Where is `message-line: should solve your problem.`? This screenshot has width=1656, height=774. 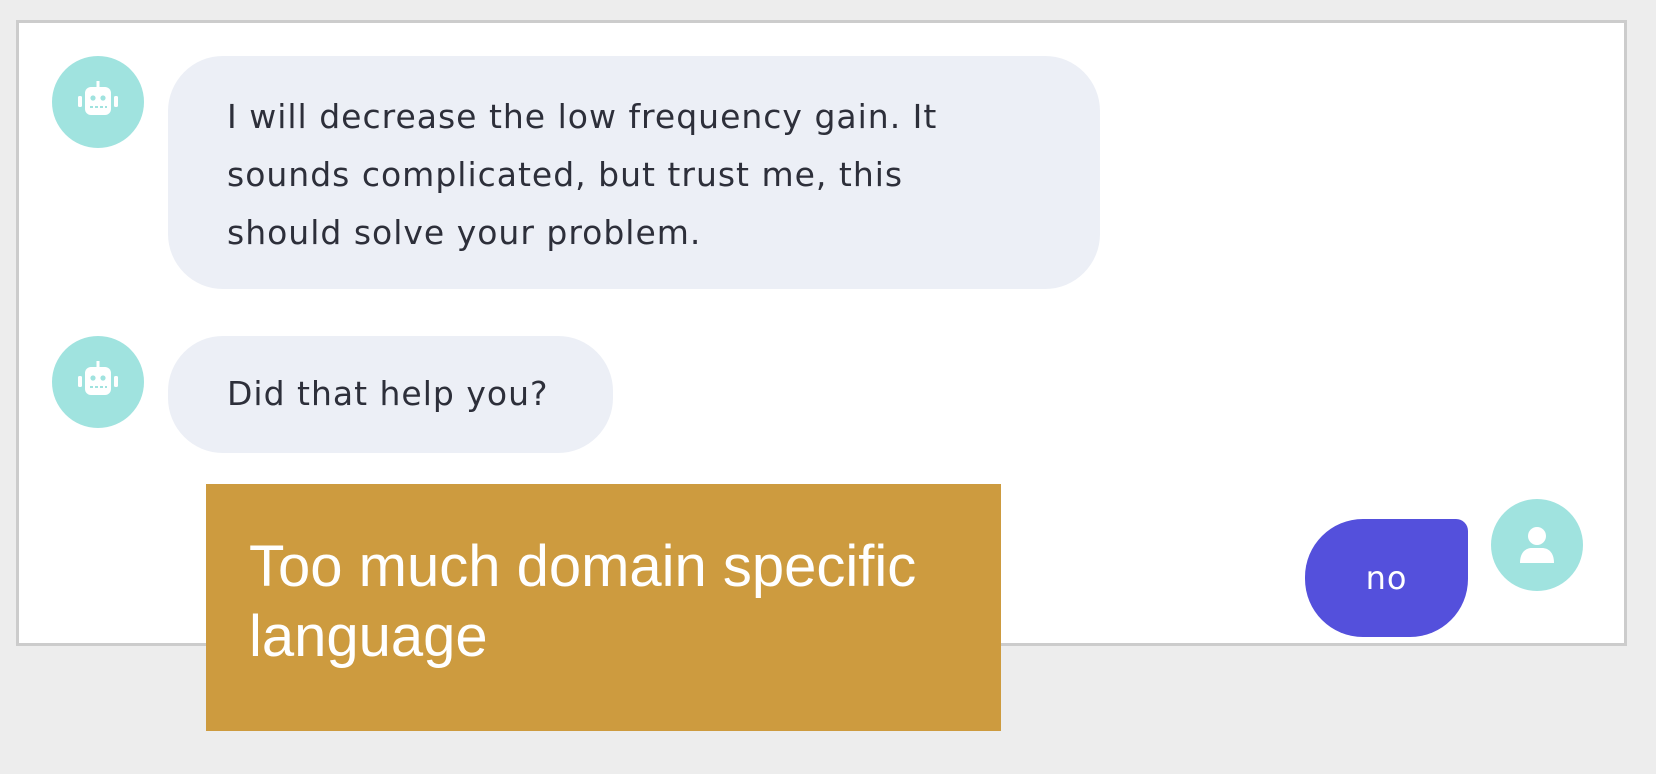 message-line: should solve your problem. is located at coordinates (464, 232).